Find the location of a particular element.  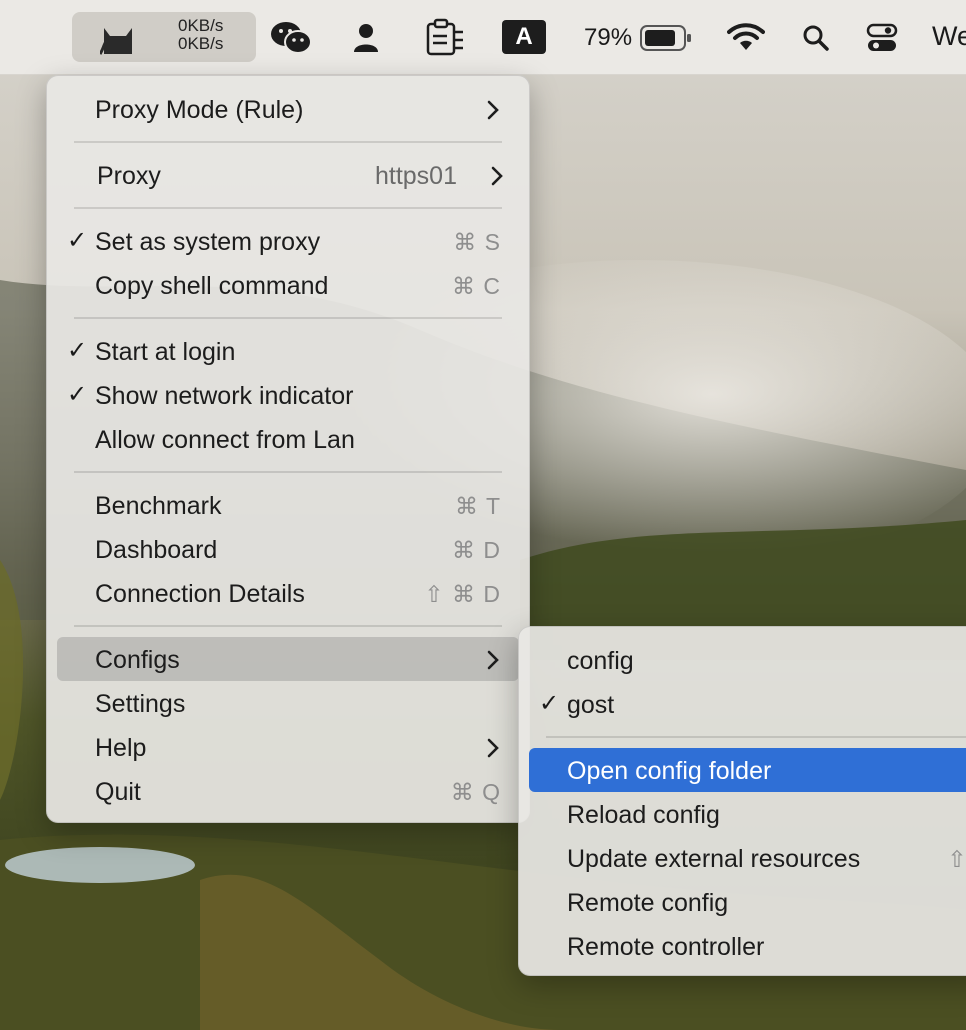

menu-item-label: Allow connect from Lan is located at coordinates (225, 440).